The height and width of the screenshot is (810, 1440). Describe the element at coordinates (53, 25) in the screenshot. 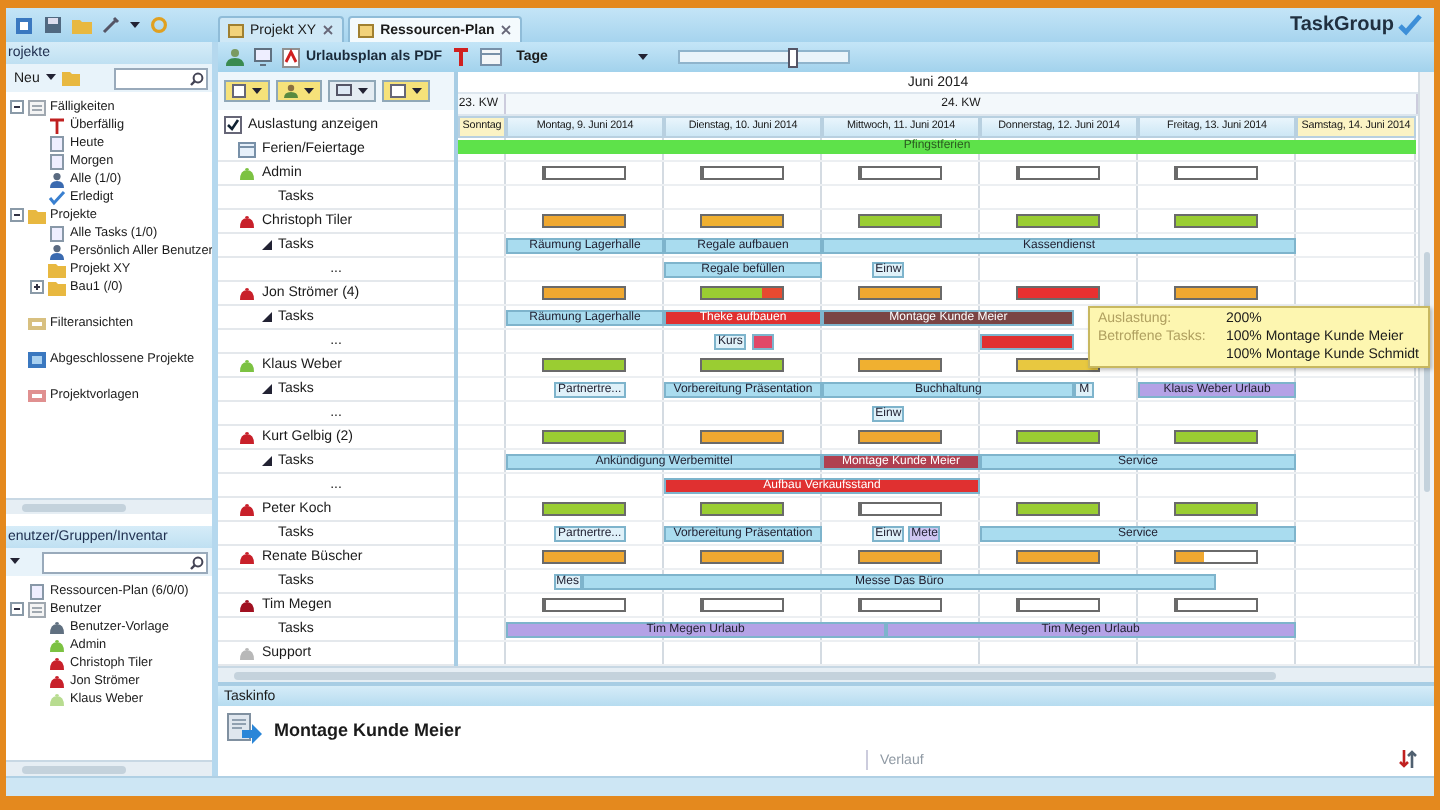

I see `save-icon` at that location.